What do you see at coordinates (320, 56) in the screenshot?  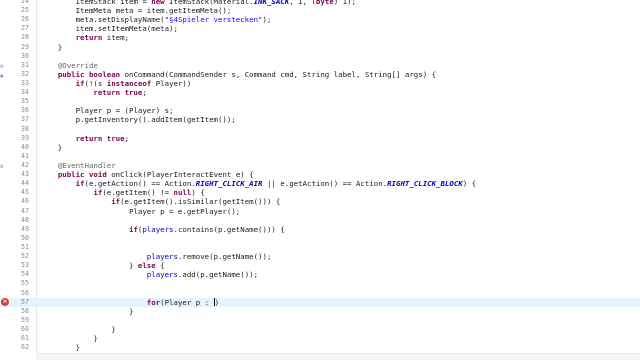 I see `code-line: 30` at bounding box center [320, 56].